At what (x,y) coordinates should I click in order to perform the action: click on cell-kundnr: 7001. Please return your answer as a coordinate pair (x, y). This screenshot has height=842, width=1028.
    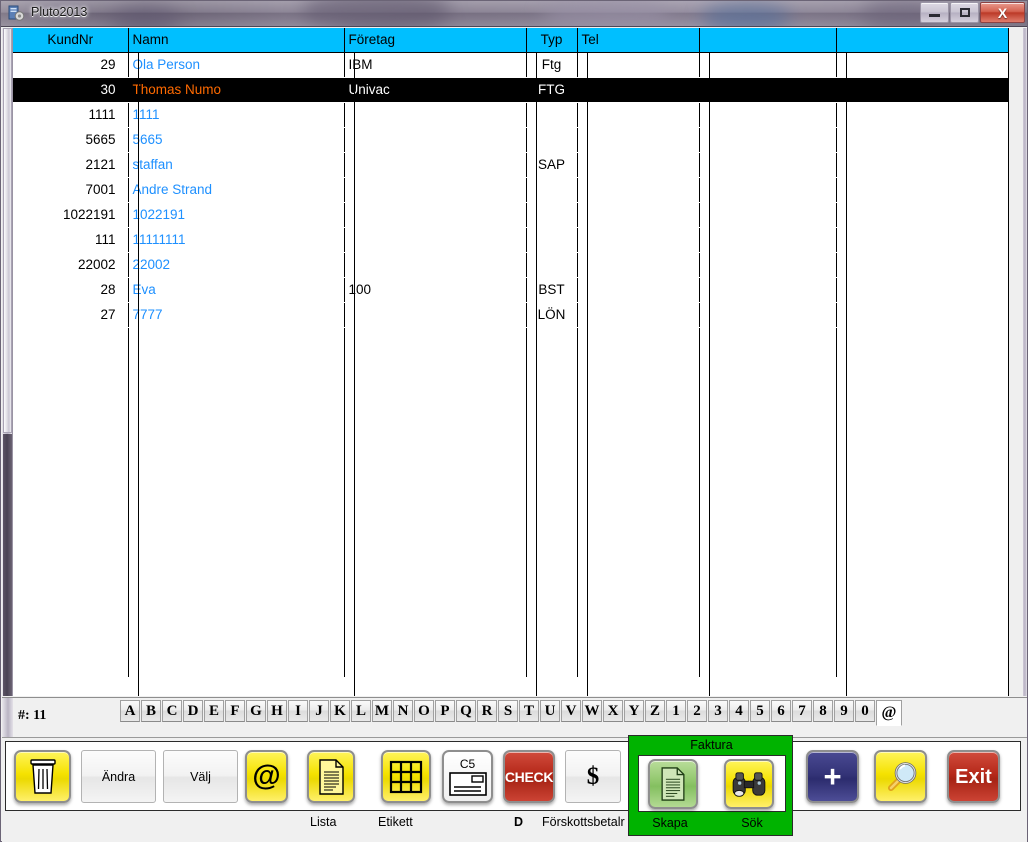
    Looking at the image, I should click on (71, 190).